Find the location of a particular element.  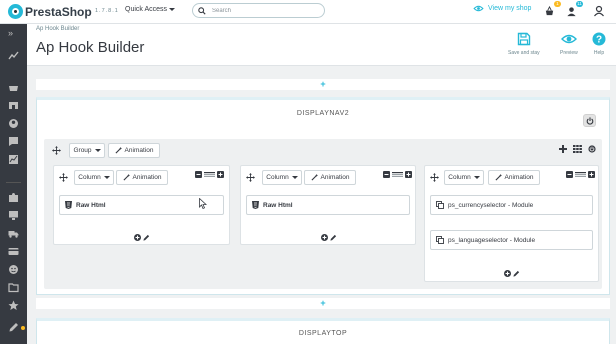

orders-notification: 1 is located at coordinates (552, 9).